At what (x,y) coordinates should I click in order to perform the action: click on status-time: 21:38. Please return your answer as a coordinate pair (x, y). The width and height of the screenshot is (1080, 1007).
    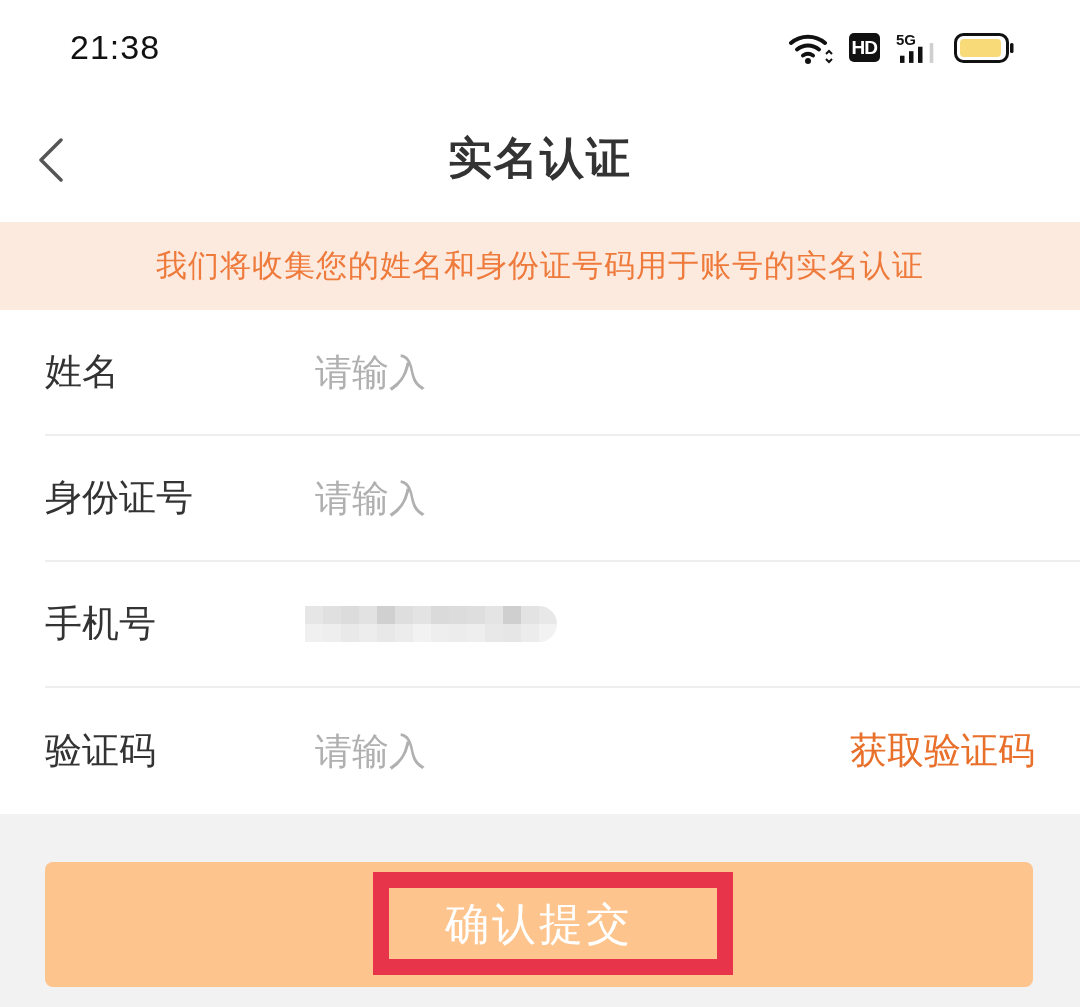
    Looking at the image, I should click on (115, 47).